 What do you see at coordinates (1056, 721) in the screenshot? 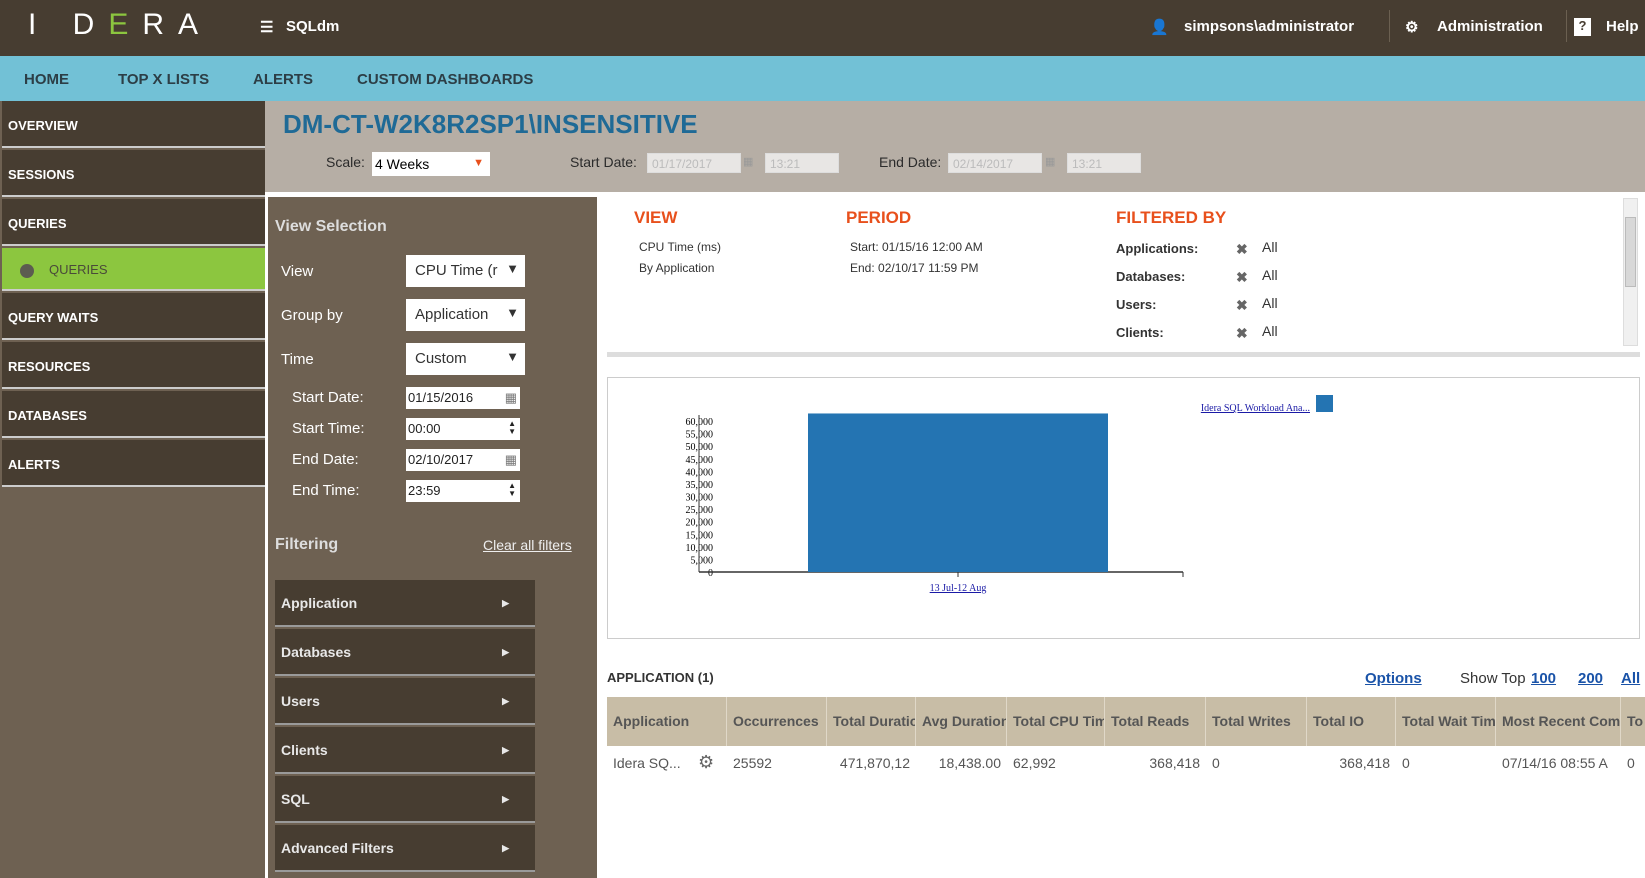
I see `column-header: Total CPU Time (ms)` at bounding box center [1056, 721].